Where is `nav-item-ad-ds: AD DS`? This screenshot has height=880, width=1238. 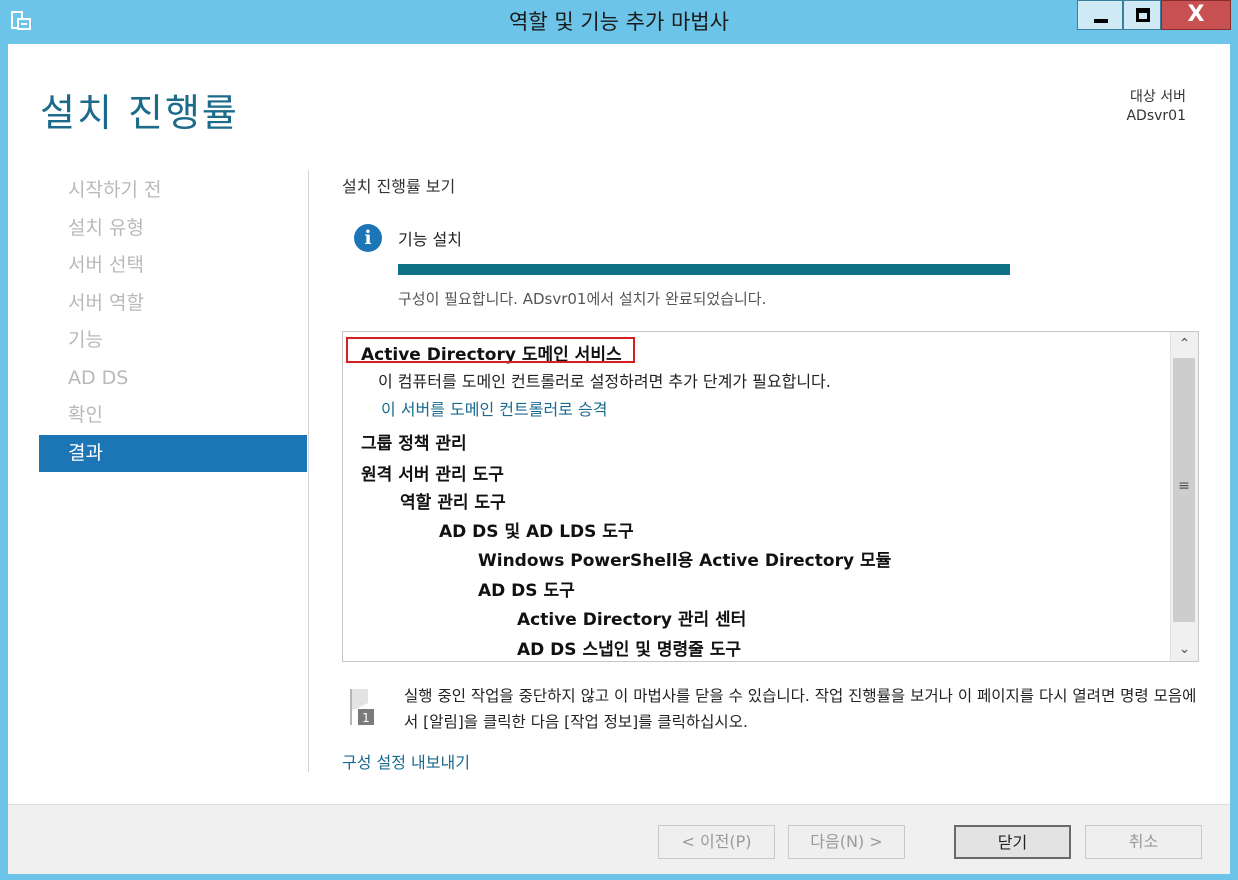 nav-item-ad-ds: AD DS is located at coordinates (173, 379).